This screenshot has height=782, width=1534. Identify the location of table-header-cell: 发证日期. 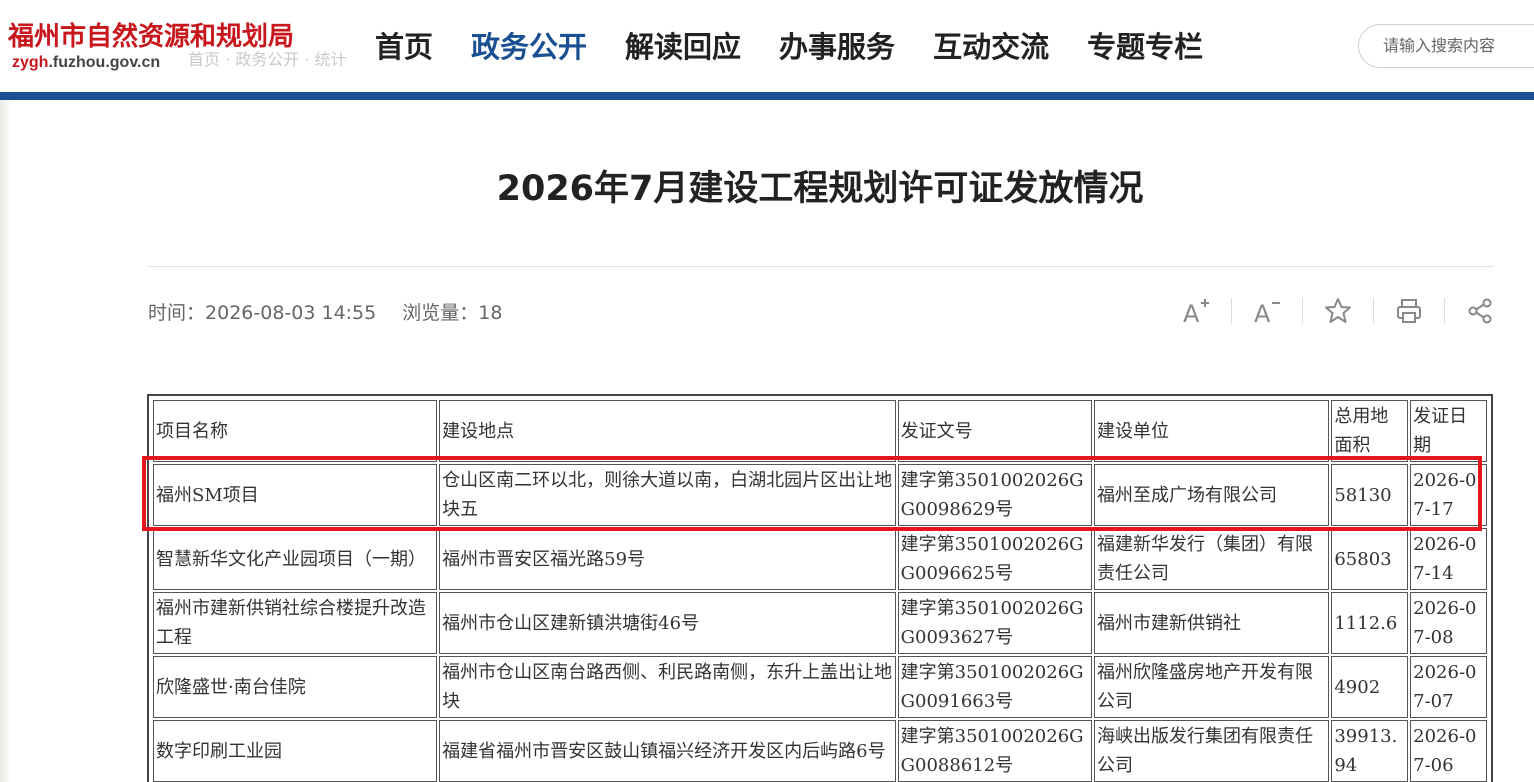
(1448, 431).